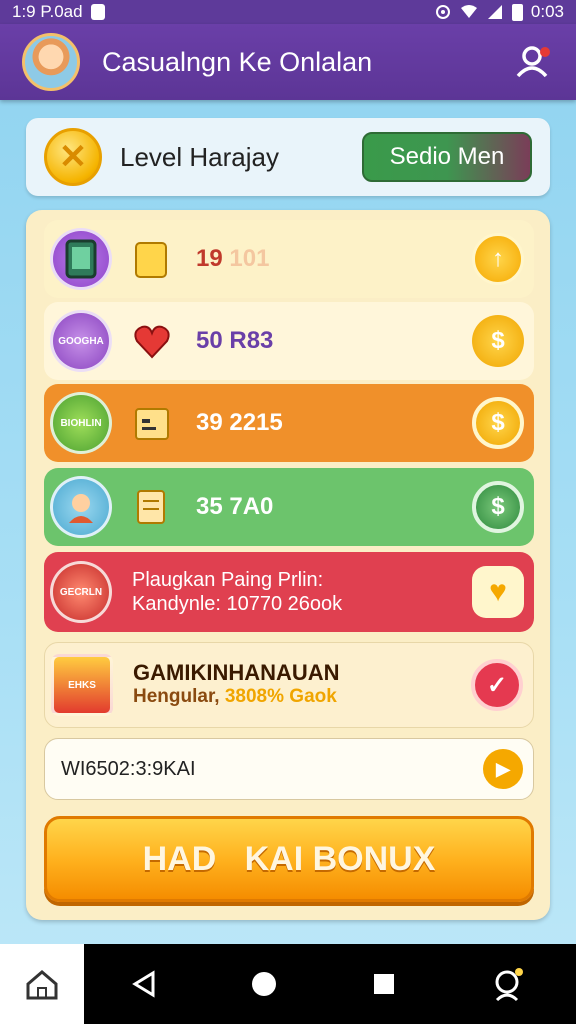 This screenshot has width=576, height=1024. I want to click on status-time-left: 1:9 P.0ad, so click(47, 11).